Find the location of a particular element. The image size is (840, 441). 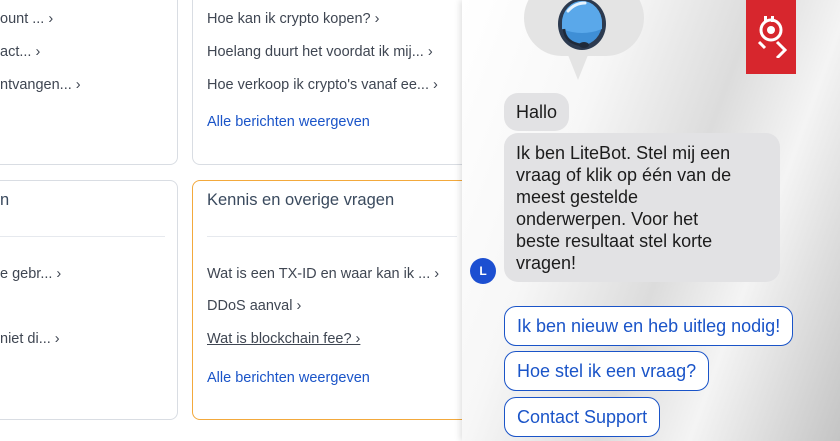

article-link: Hoelang duurt het voordat ik mij... › is located at coordinates (320, 52).